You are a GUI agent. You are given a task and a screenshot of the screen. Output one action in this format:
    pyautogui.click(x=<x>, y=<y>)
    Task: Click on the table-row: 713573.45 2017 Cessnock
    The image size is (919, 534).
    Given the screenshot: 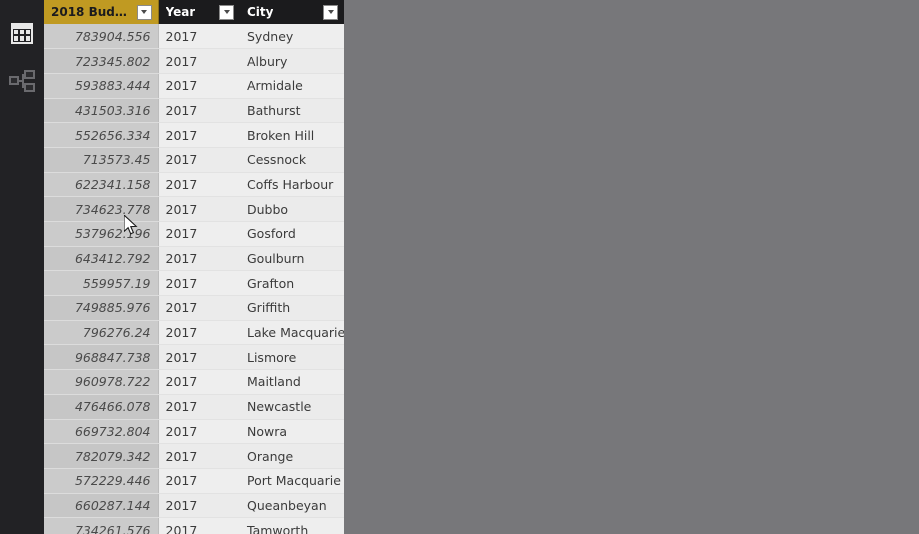 What is the action you would take?
    pyautogui.click(x=194, y=160)
    